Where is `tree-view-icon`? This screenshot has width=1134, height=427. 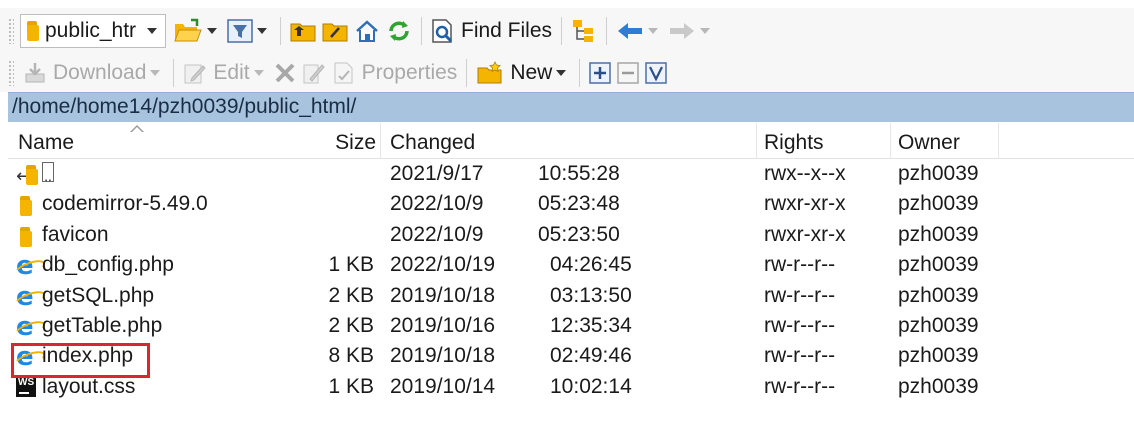 tree-view-icon is located at coordinates (583, 31).